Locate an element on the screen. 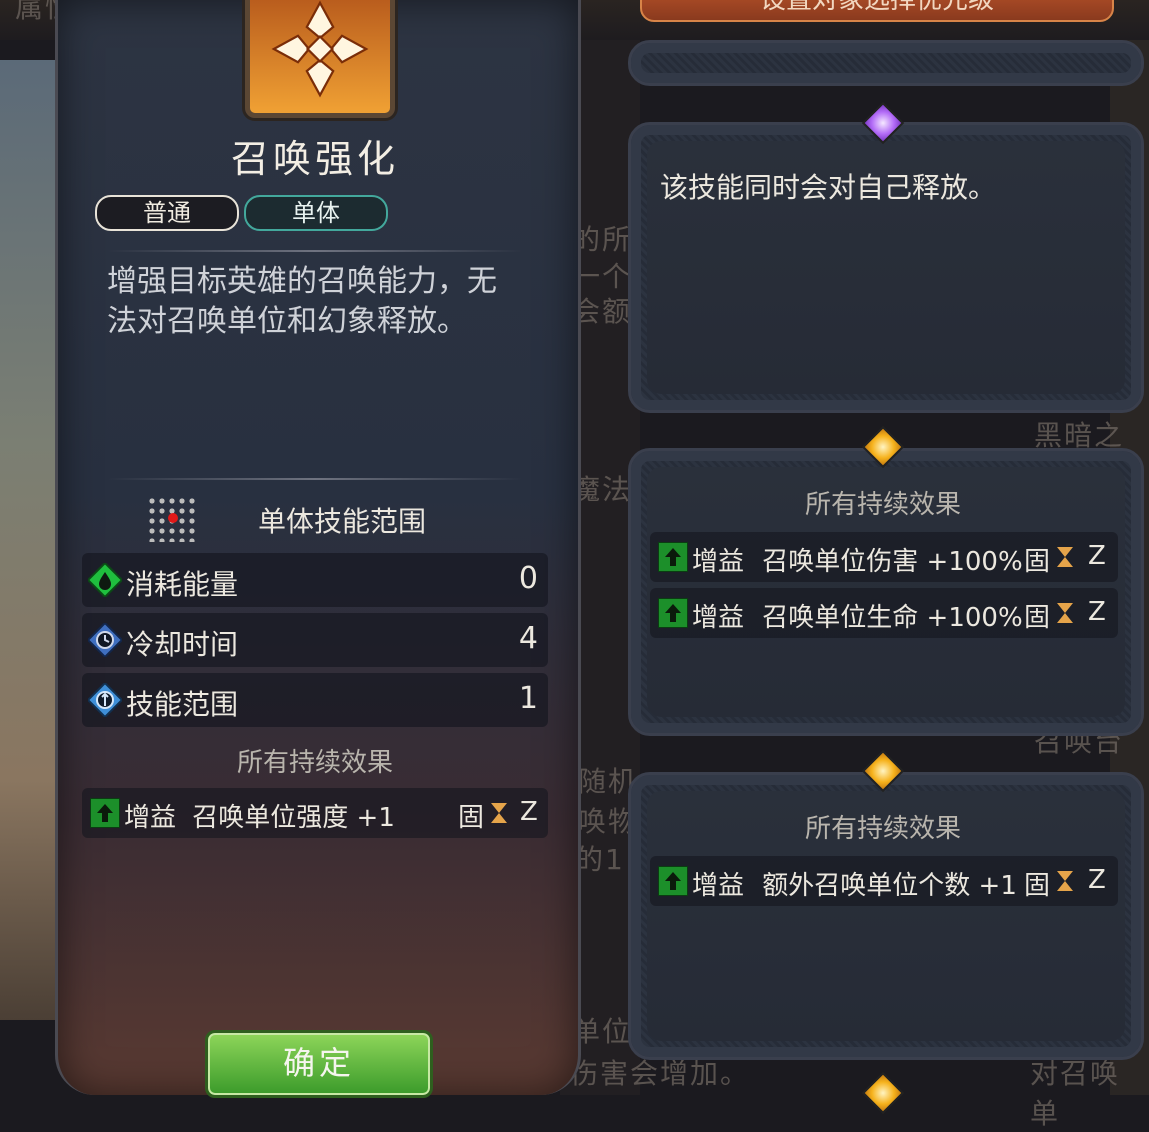 The width and height of the screenshot is (1149, 1132). bg-text: 会额 is located at coordinates (602, 311).